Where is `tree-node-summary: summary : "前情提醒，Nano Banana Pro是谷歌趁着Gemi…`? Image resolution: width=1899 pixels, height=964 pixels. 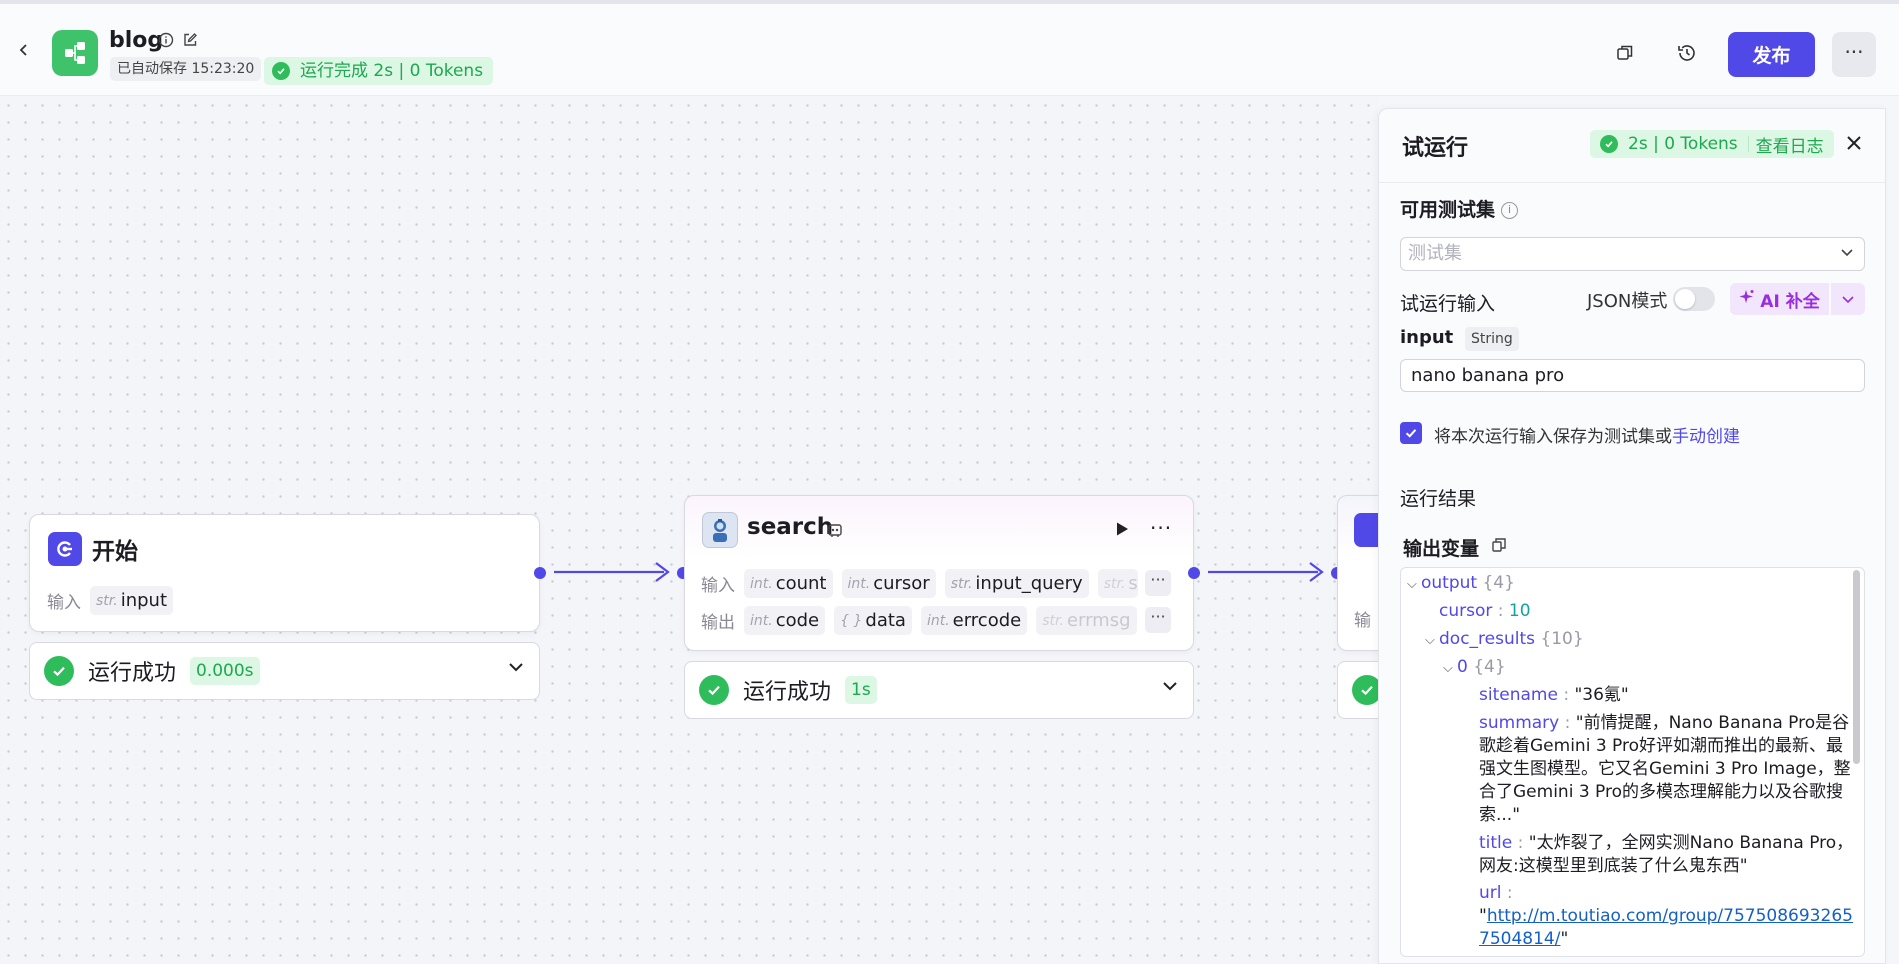
tree-node-summary: summary : "前情提醒，Nano Banana Pro是谷歌趁着Gemi… is located at coordinates (1665, 769).